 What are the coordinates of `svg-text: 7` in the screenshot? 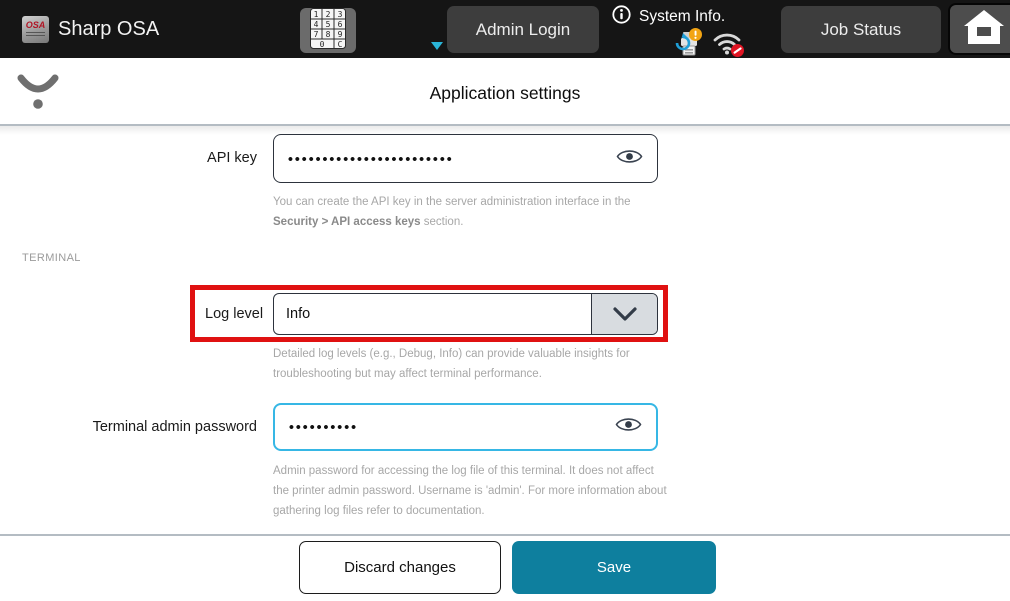 It's located at (316, 34).